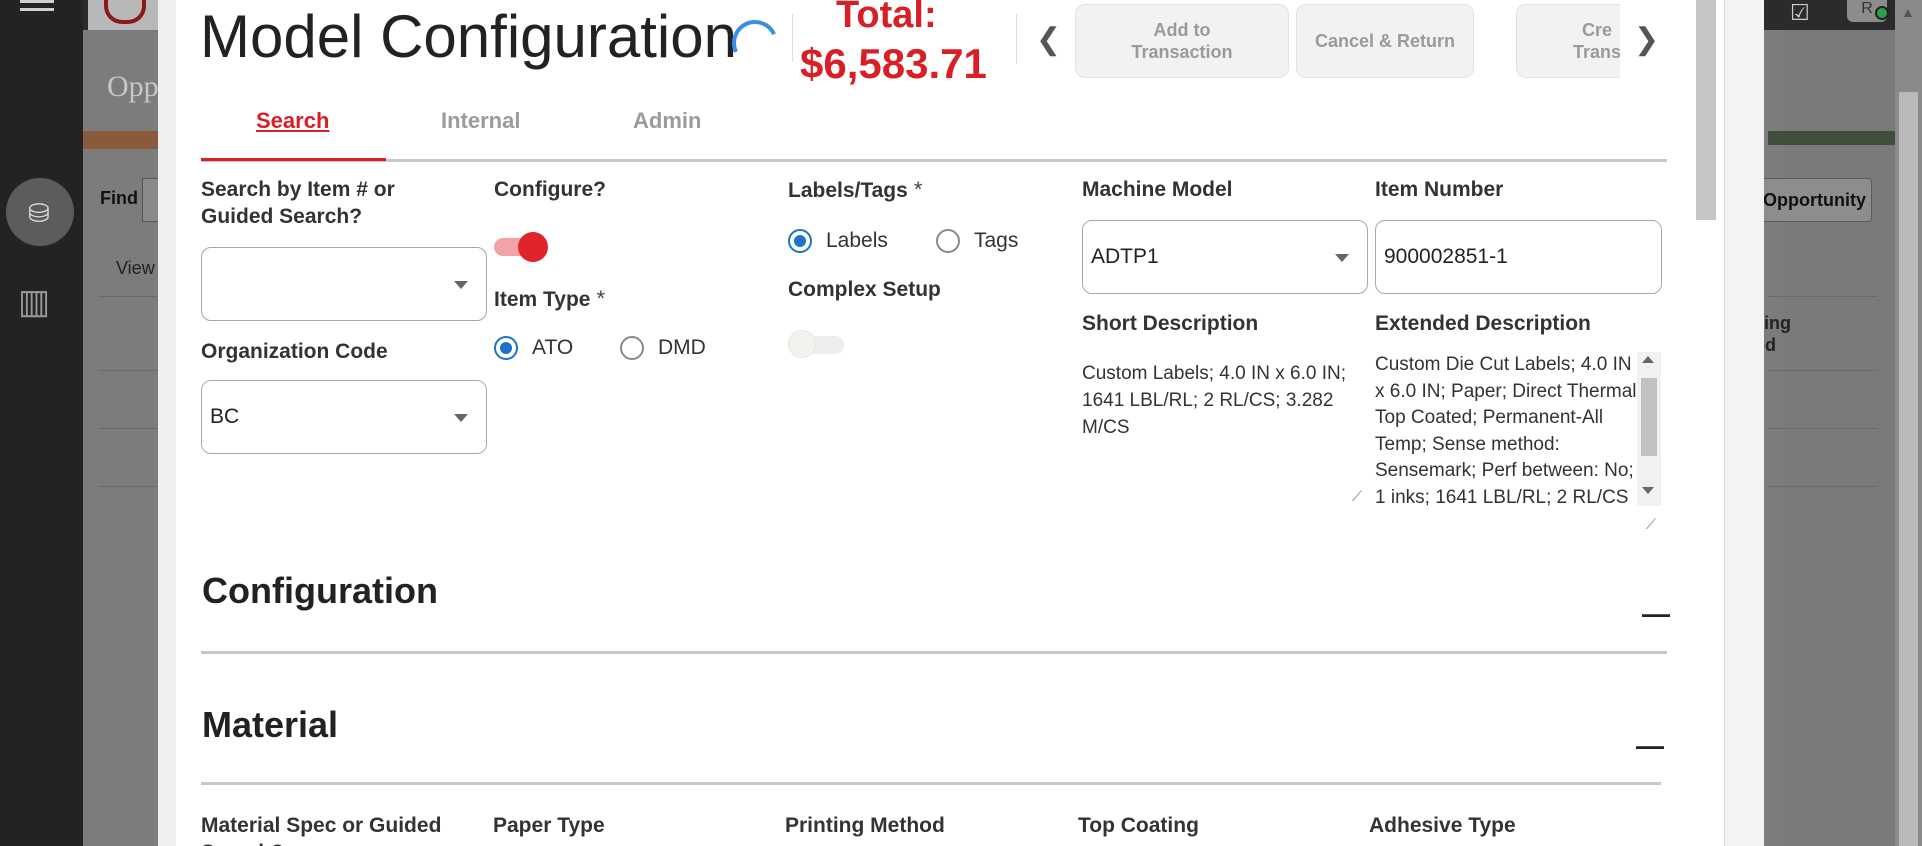 Image resolution: width=1922 pixels, height=846 pixels. Describe the element at coordinates (123, 15) in the screenshot. I see `logo` at that location.